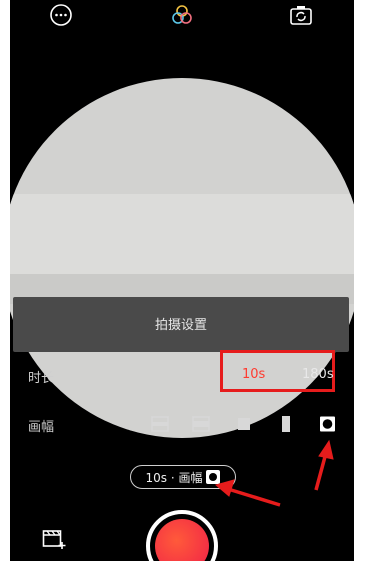 The width and height of the screenshot is (386, 561). I want to click on frame-option-landscape-icon, so click(201, 424).